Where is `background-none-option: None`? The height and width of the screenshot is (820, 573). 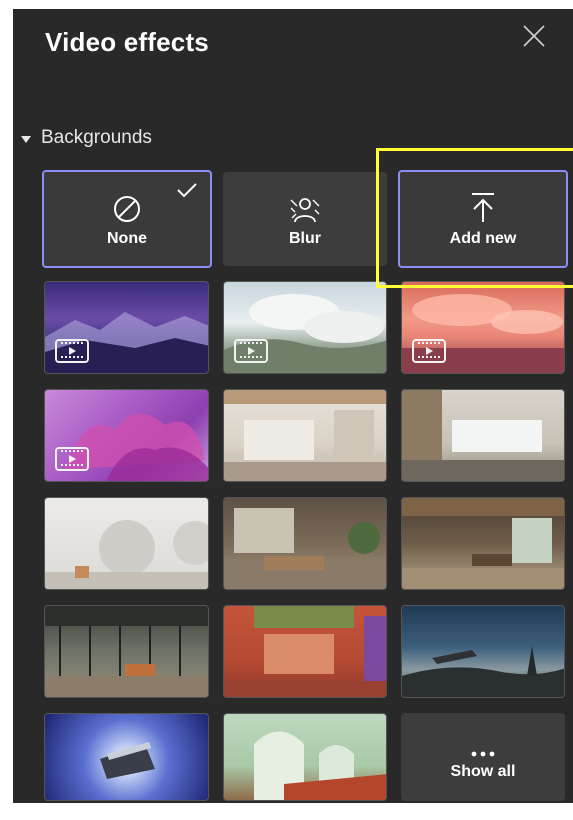
background-none-option: None is located at coordinates (127, 219).